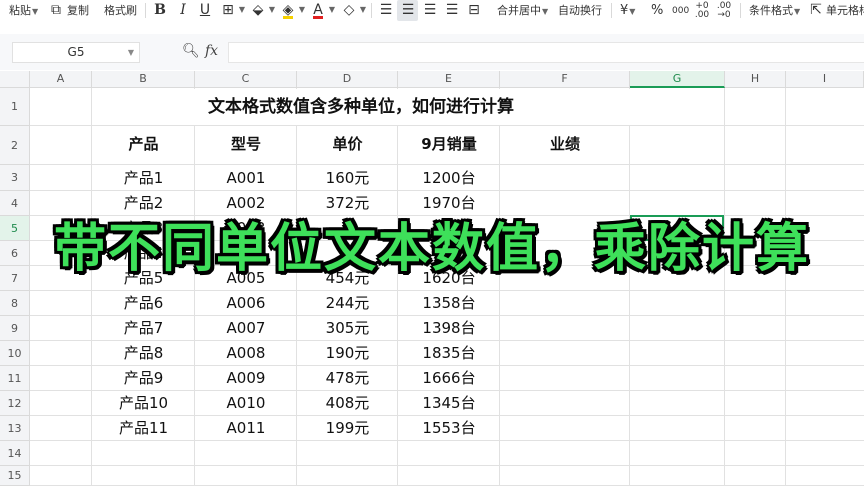 Image resolution: width=864 pixels, height=486 pixels. What do you see at coordinates (449, 403) in the screenshot?
I see `table-cell: 1345台` at bounding box center [449, 403].